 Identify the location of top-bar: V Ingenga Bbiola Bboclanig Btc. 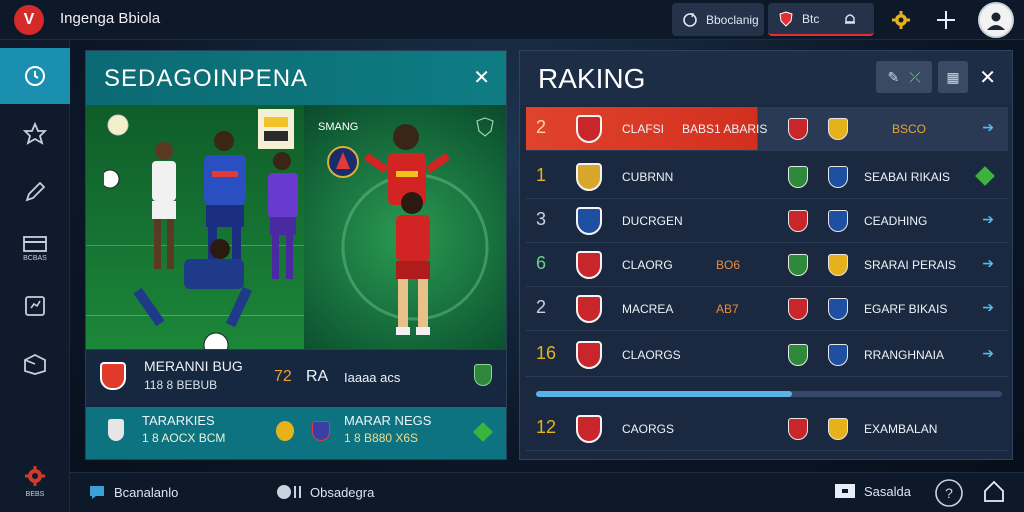
(512, 20).